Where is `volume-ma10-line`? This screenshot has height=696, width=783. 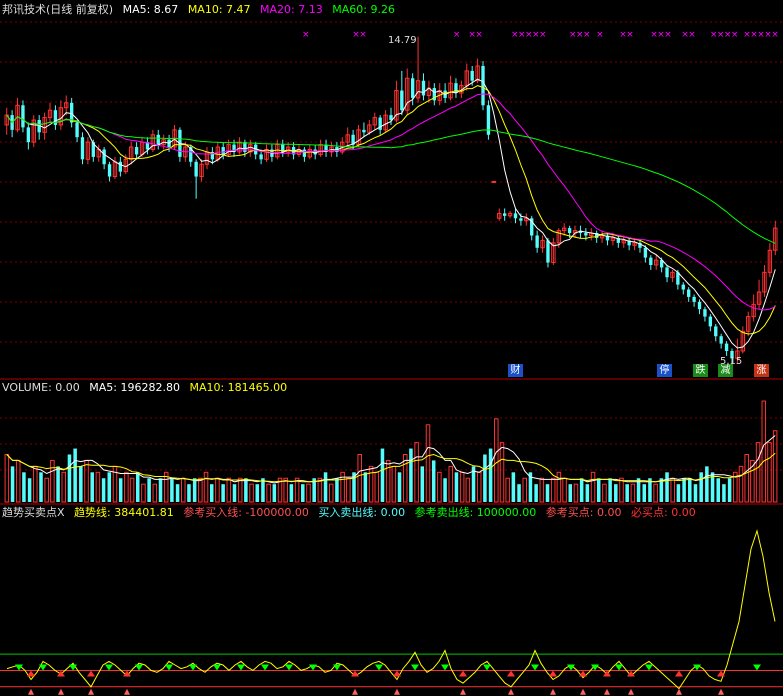
volume-ma10-line is located at coordinates (391, 467).